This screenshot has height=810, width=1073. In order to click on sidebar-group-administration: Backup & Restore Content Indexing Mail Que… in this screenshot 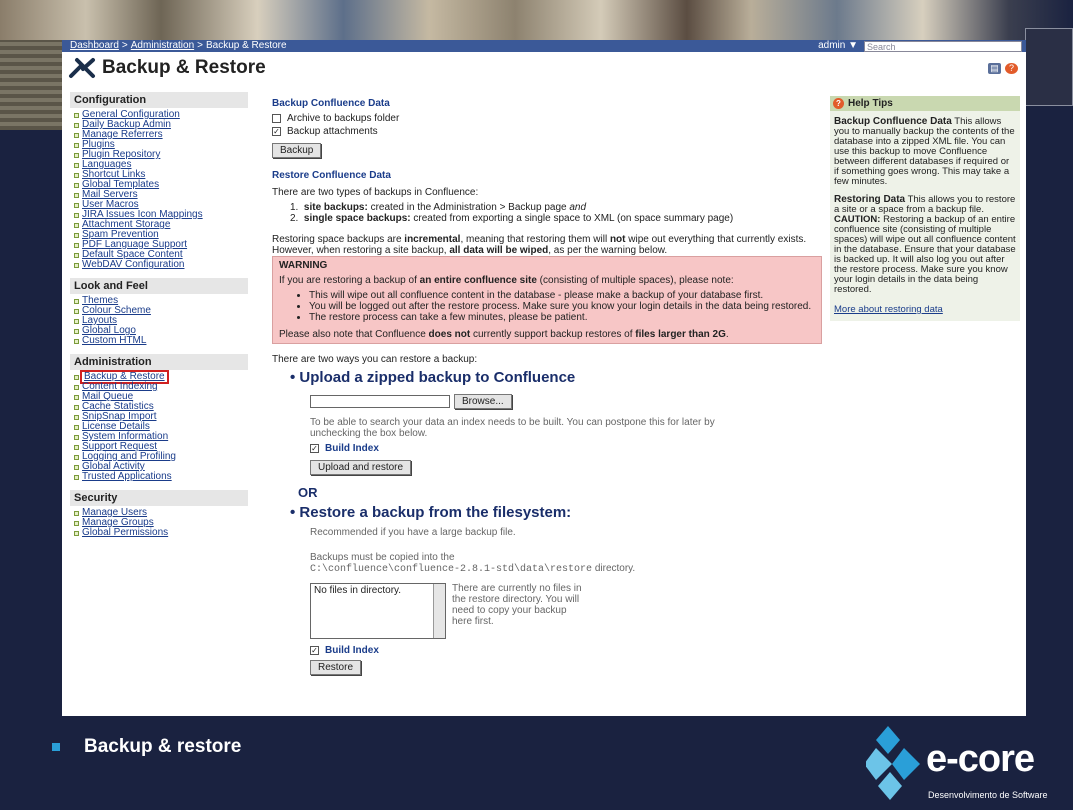, I will do `click(159, 426)`.